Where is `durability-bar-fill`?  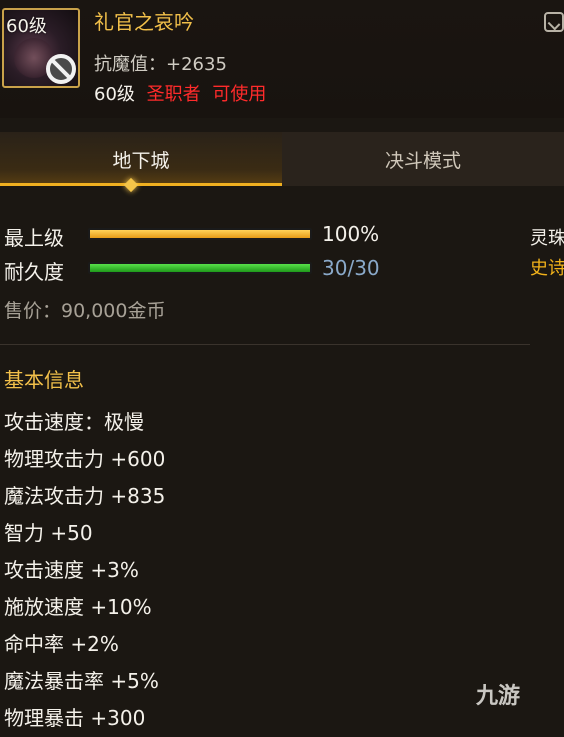 durability-bar-fill is located at coordinates (200, 268).